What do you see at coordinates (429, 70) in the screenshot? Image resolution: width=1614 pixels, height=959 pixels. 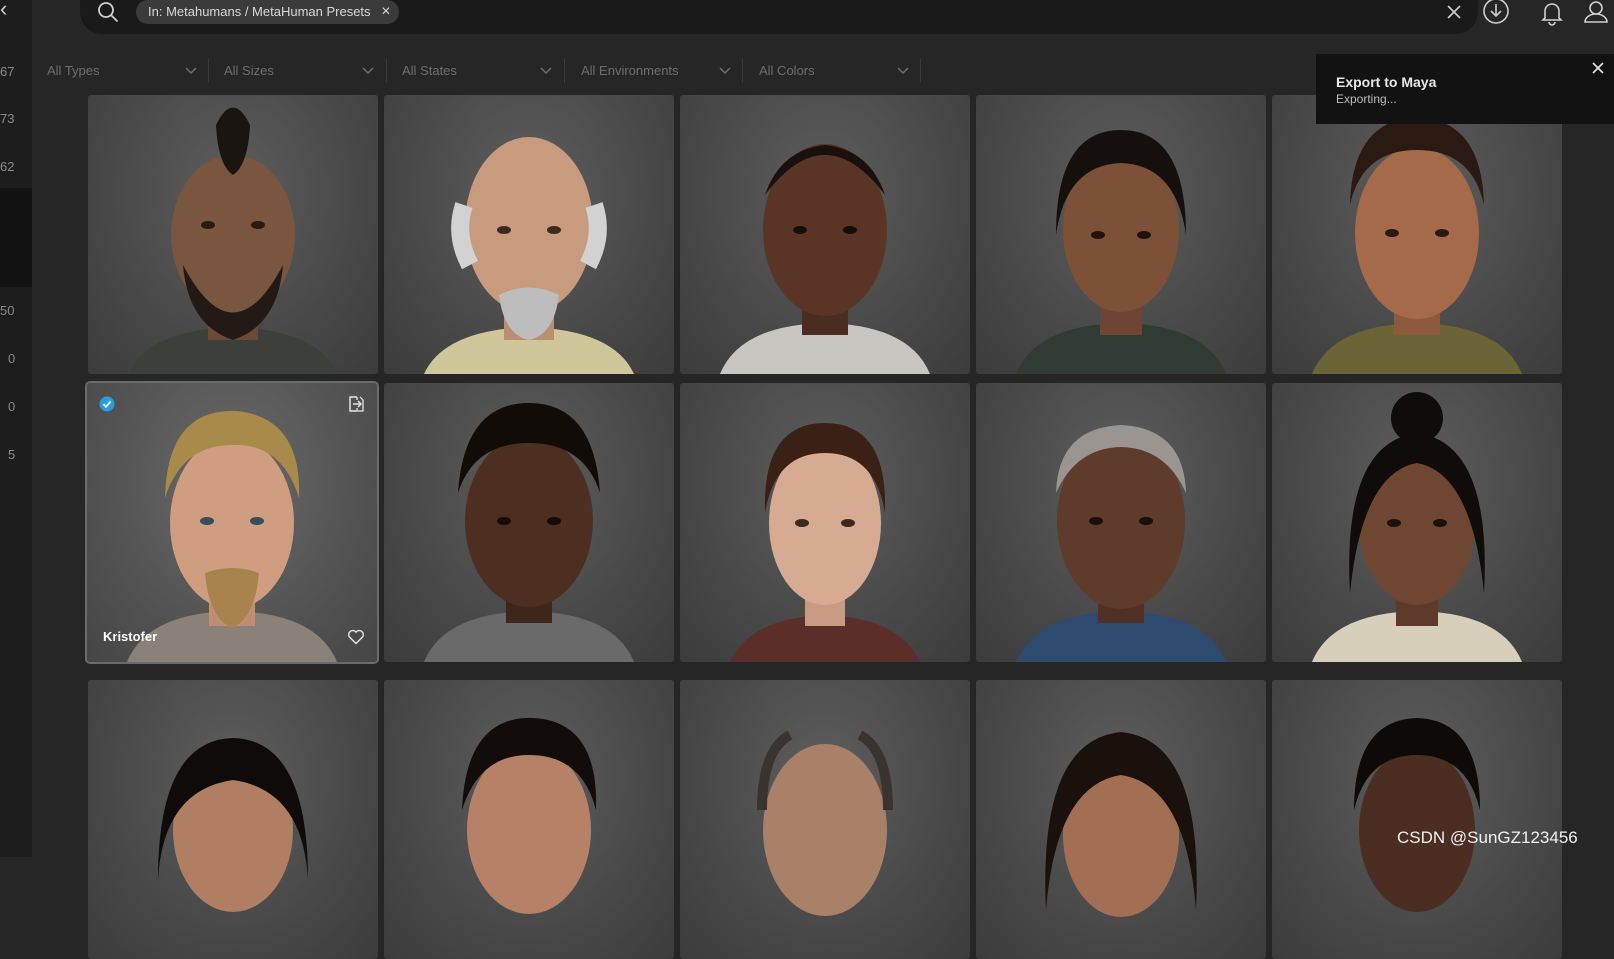 I see `filter-label: All States` at bounding box center [429, 70].